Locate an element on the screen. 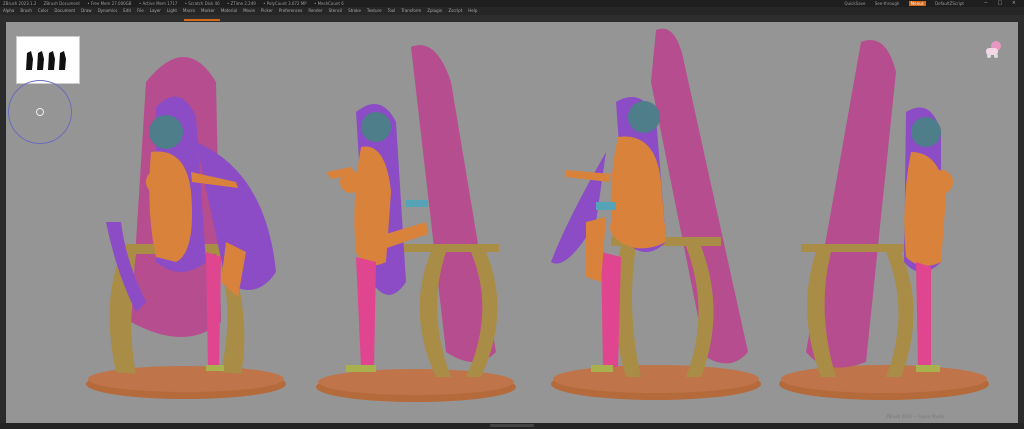 Image resolution: width=1024 pixels, height=429 pixels. menu-item-dynamics: Dynamics is located at coordinates (108, 10).